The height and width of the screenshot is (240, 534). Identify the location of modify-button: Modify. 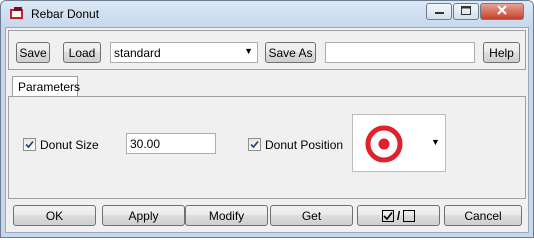
(226, 215).